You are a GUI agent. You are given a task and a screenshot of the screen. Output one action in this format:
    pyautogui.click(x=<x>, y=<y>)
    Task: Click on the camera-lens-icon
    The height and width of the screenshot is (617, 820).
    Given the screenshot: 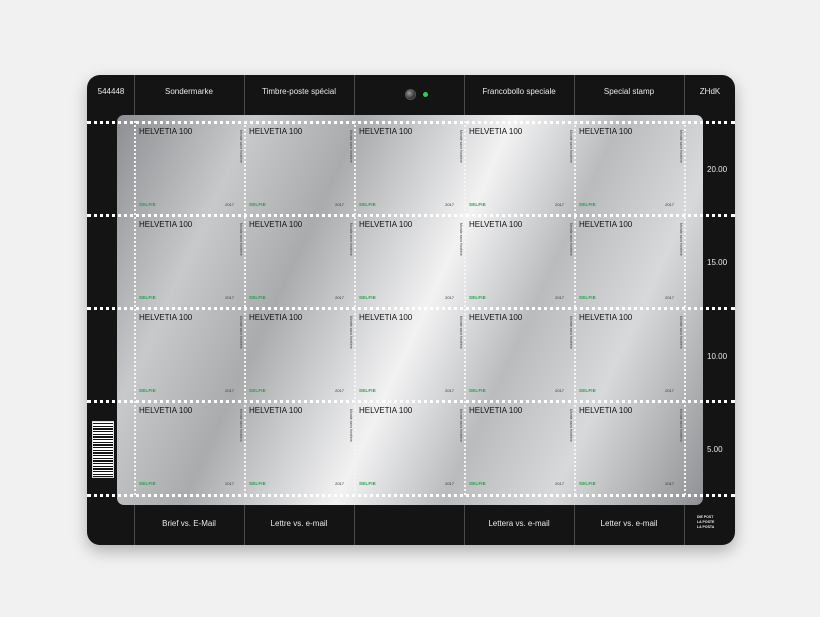 What is the action you would take?
    pyautogui.click(x=410, y=94)
    